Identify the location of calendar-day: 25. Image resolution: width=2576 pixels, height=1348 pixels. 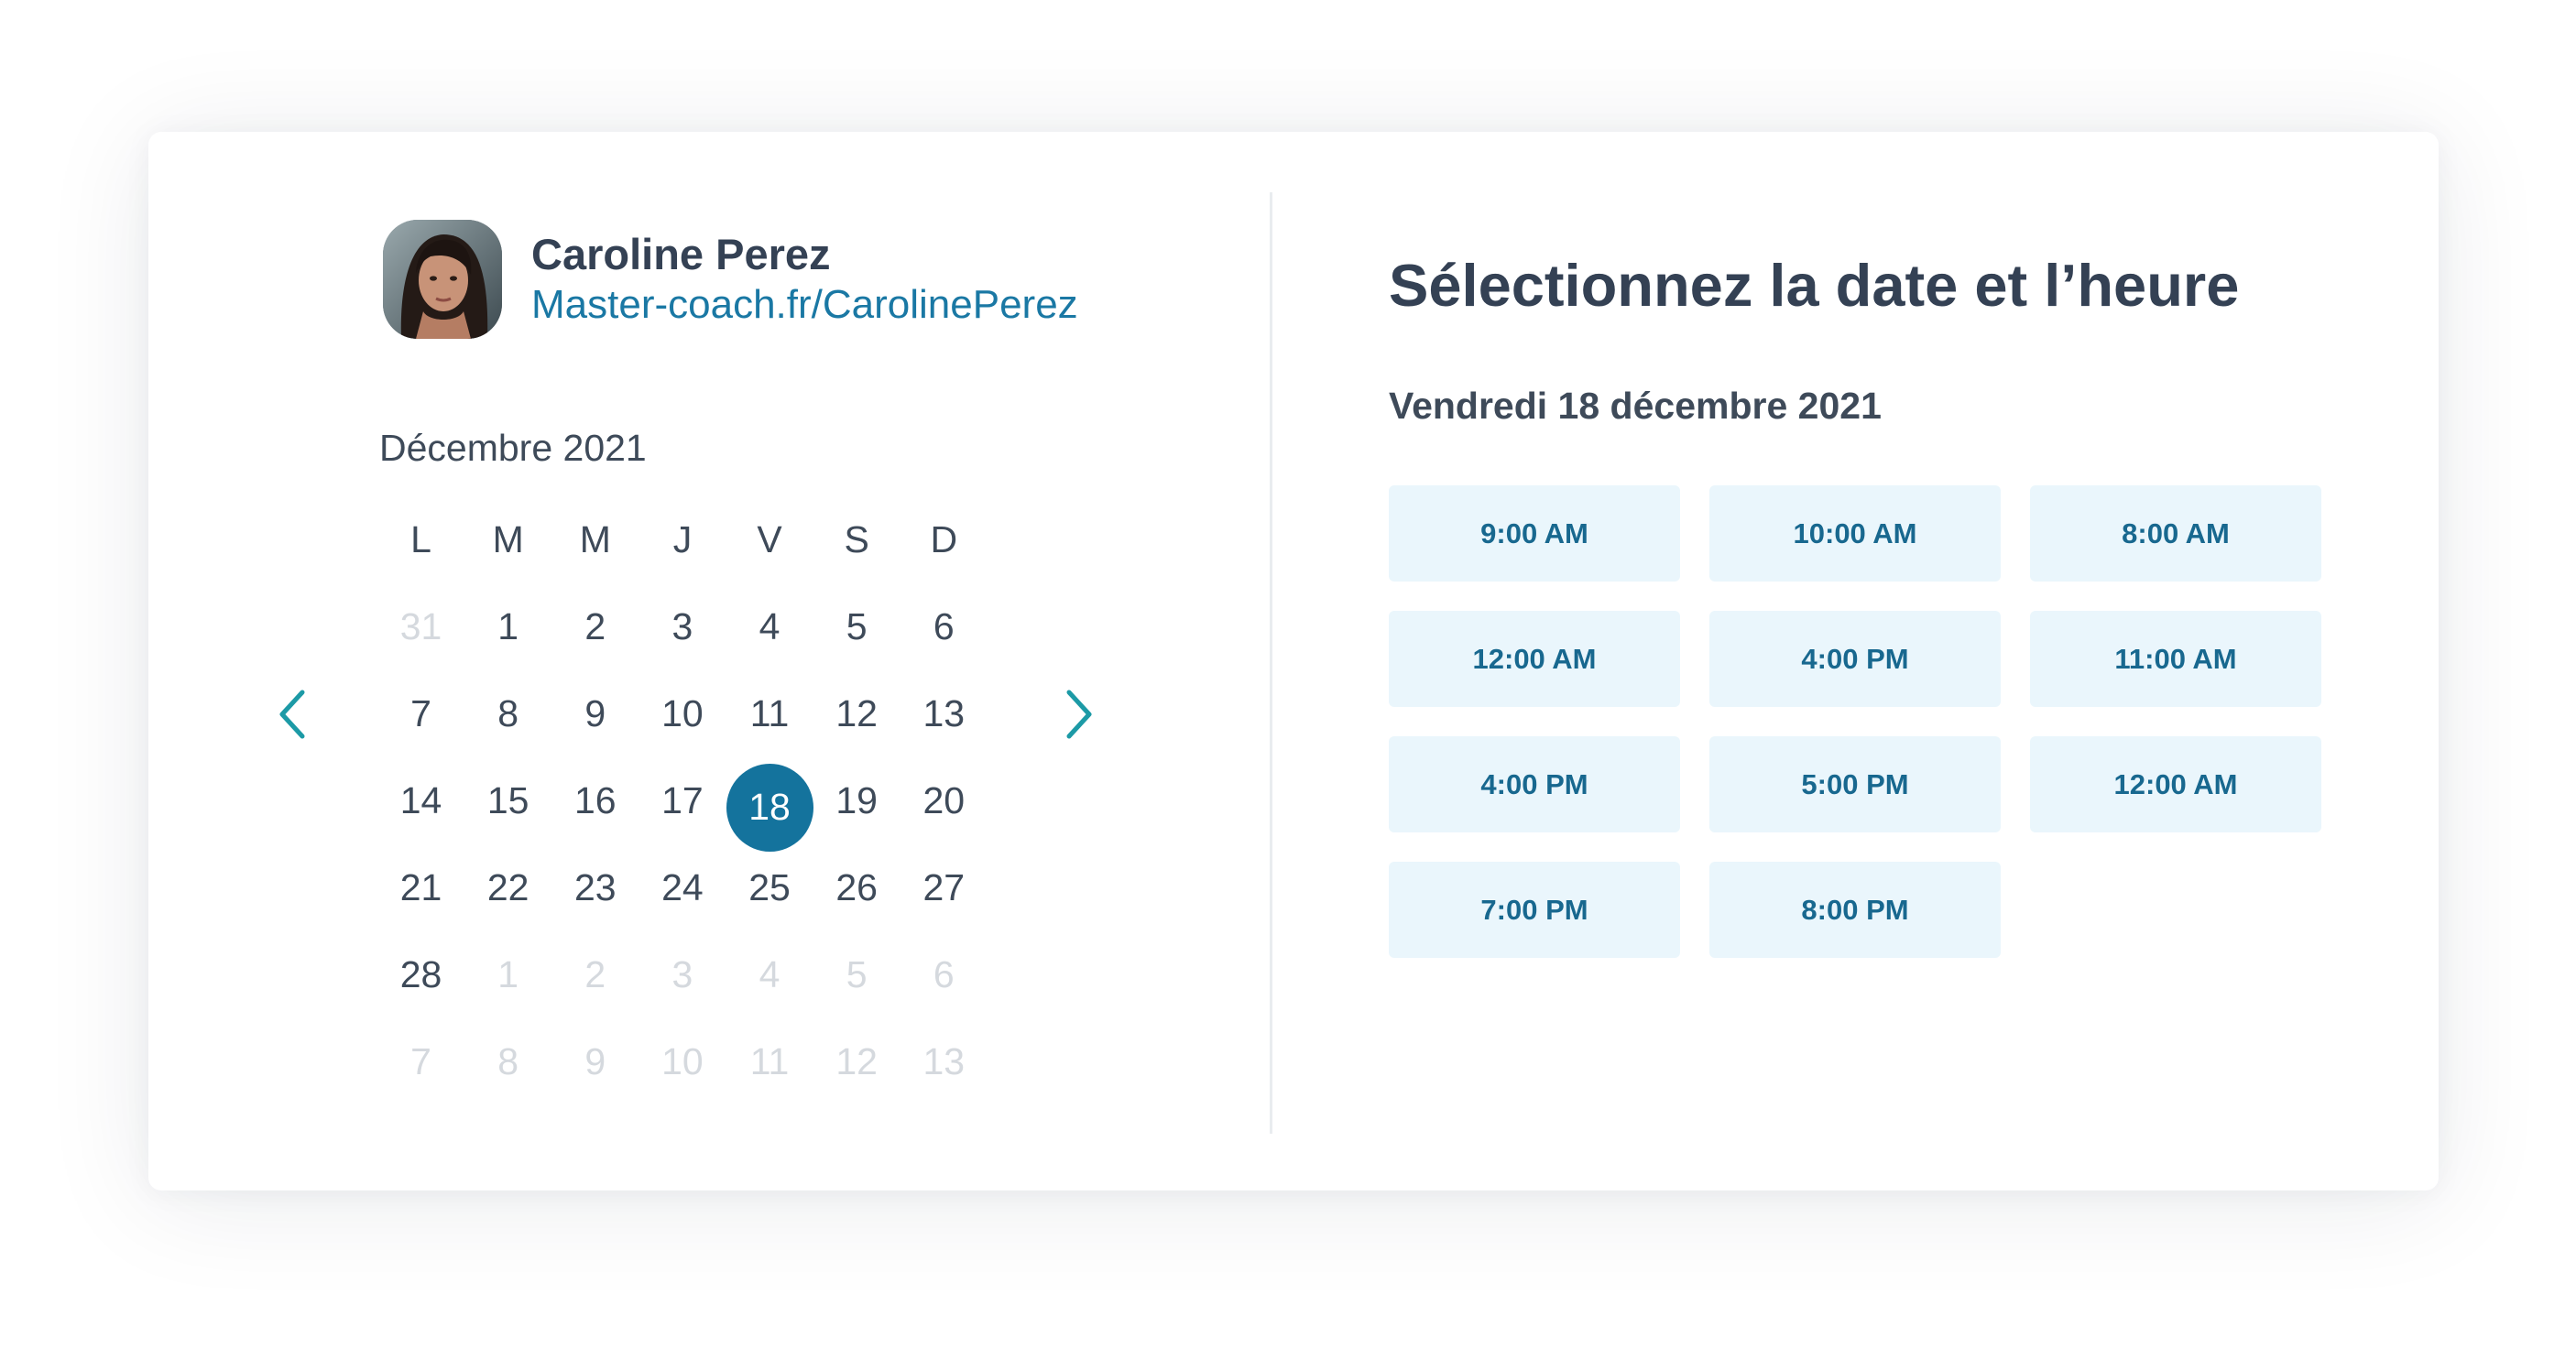
(770, 887).